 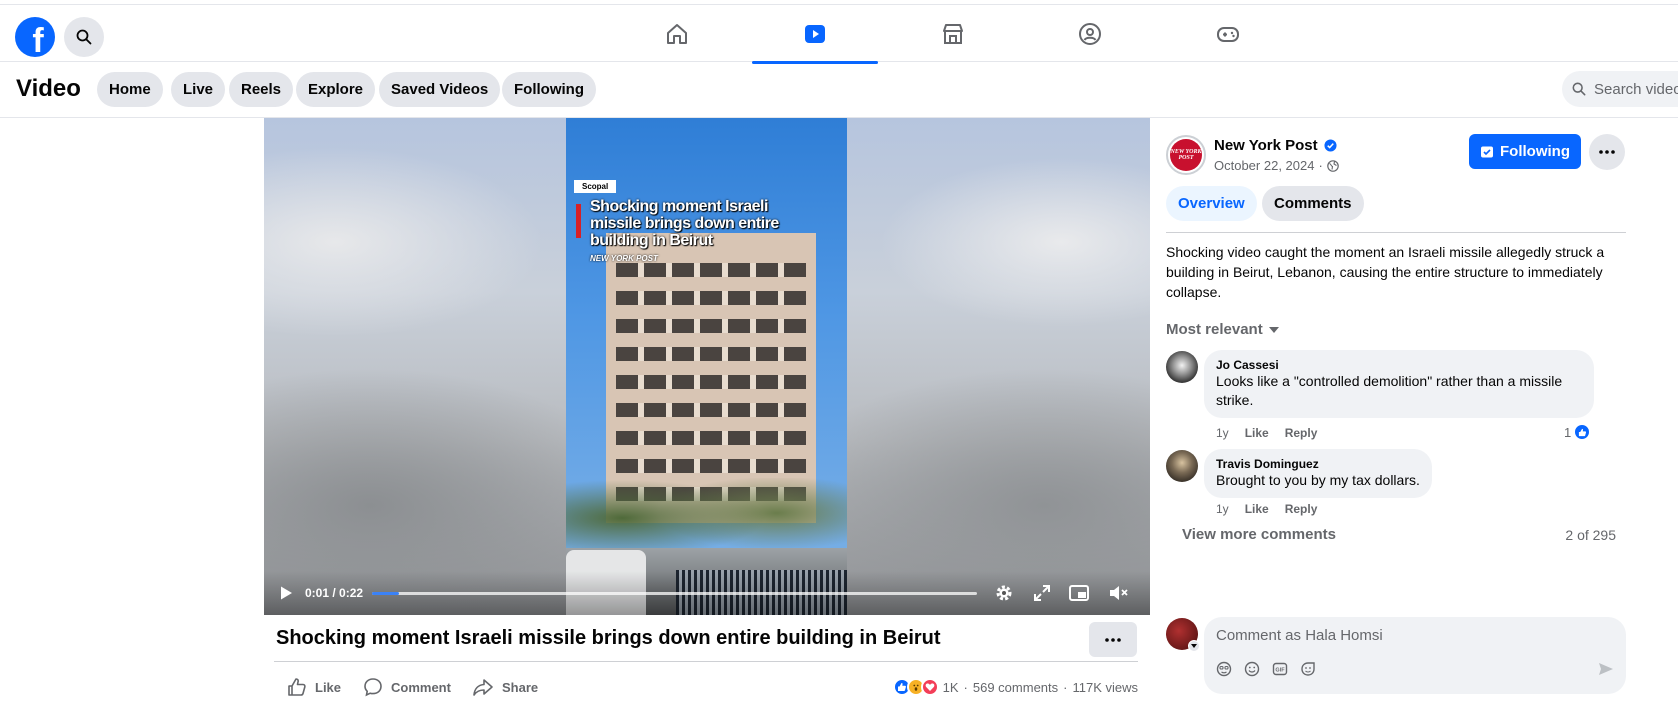 I want to click on sort-label: Most relevant, so click(x=1214, y=329).